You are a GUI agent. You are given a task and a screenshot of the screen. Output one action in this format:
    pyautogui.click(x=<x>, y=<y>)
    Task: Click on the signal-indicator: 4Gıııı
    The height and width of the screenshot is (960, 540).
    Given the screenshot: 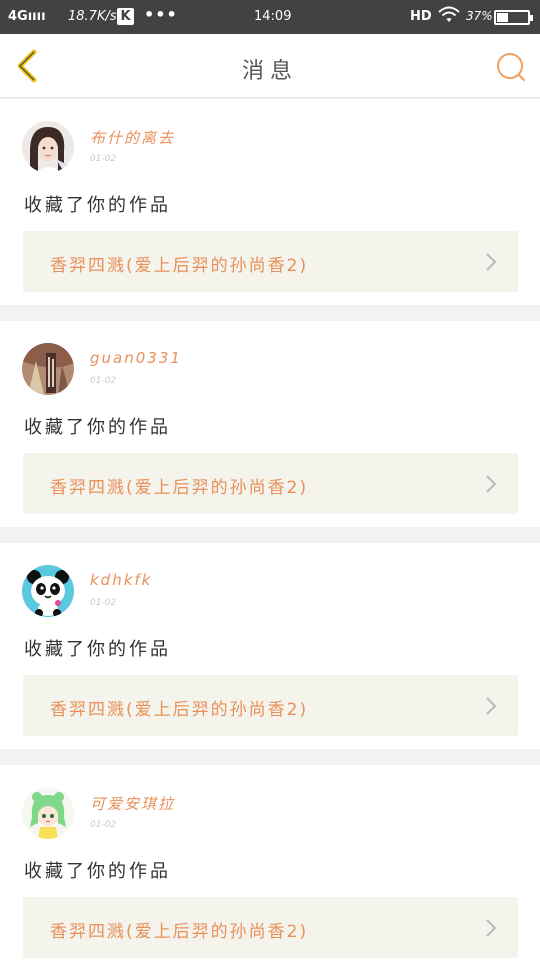 What is the action you would take?
    pyautogui.click(x=27, y=16)
    